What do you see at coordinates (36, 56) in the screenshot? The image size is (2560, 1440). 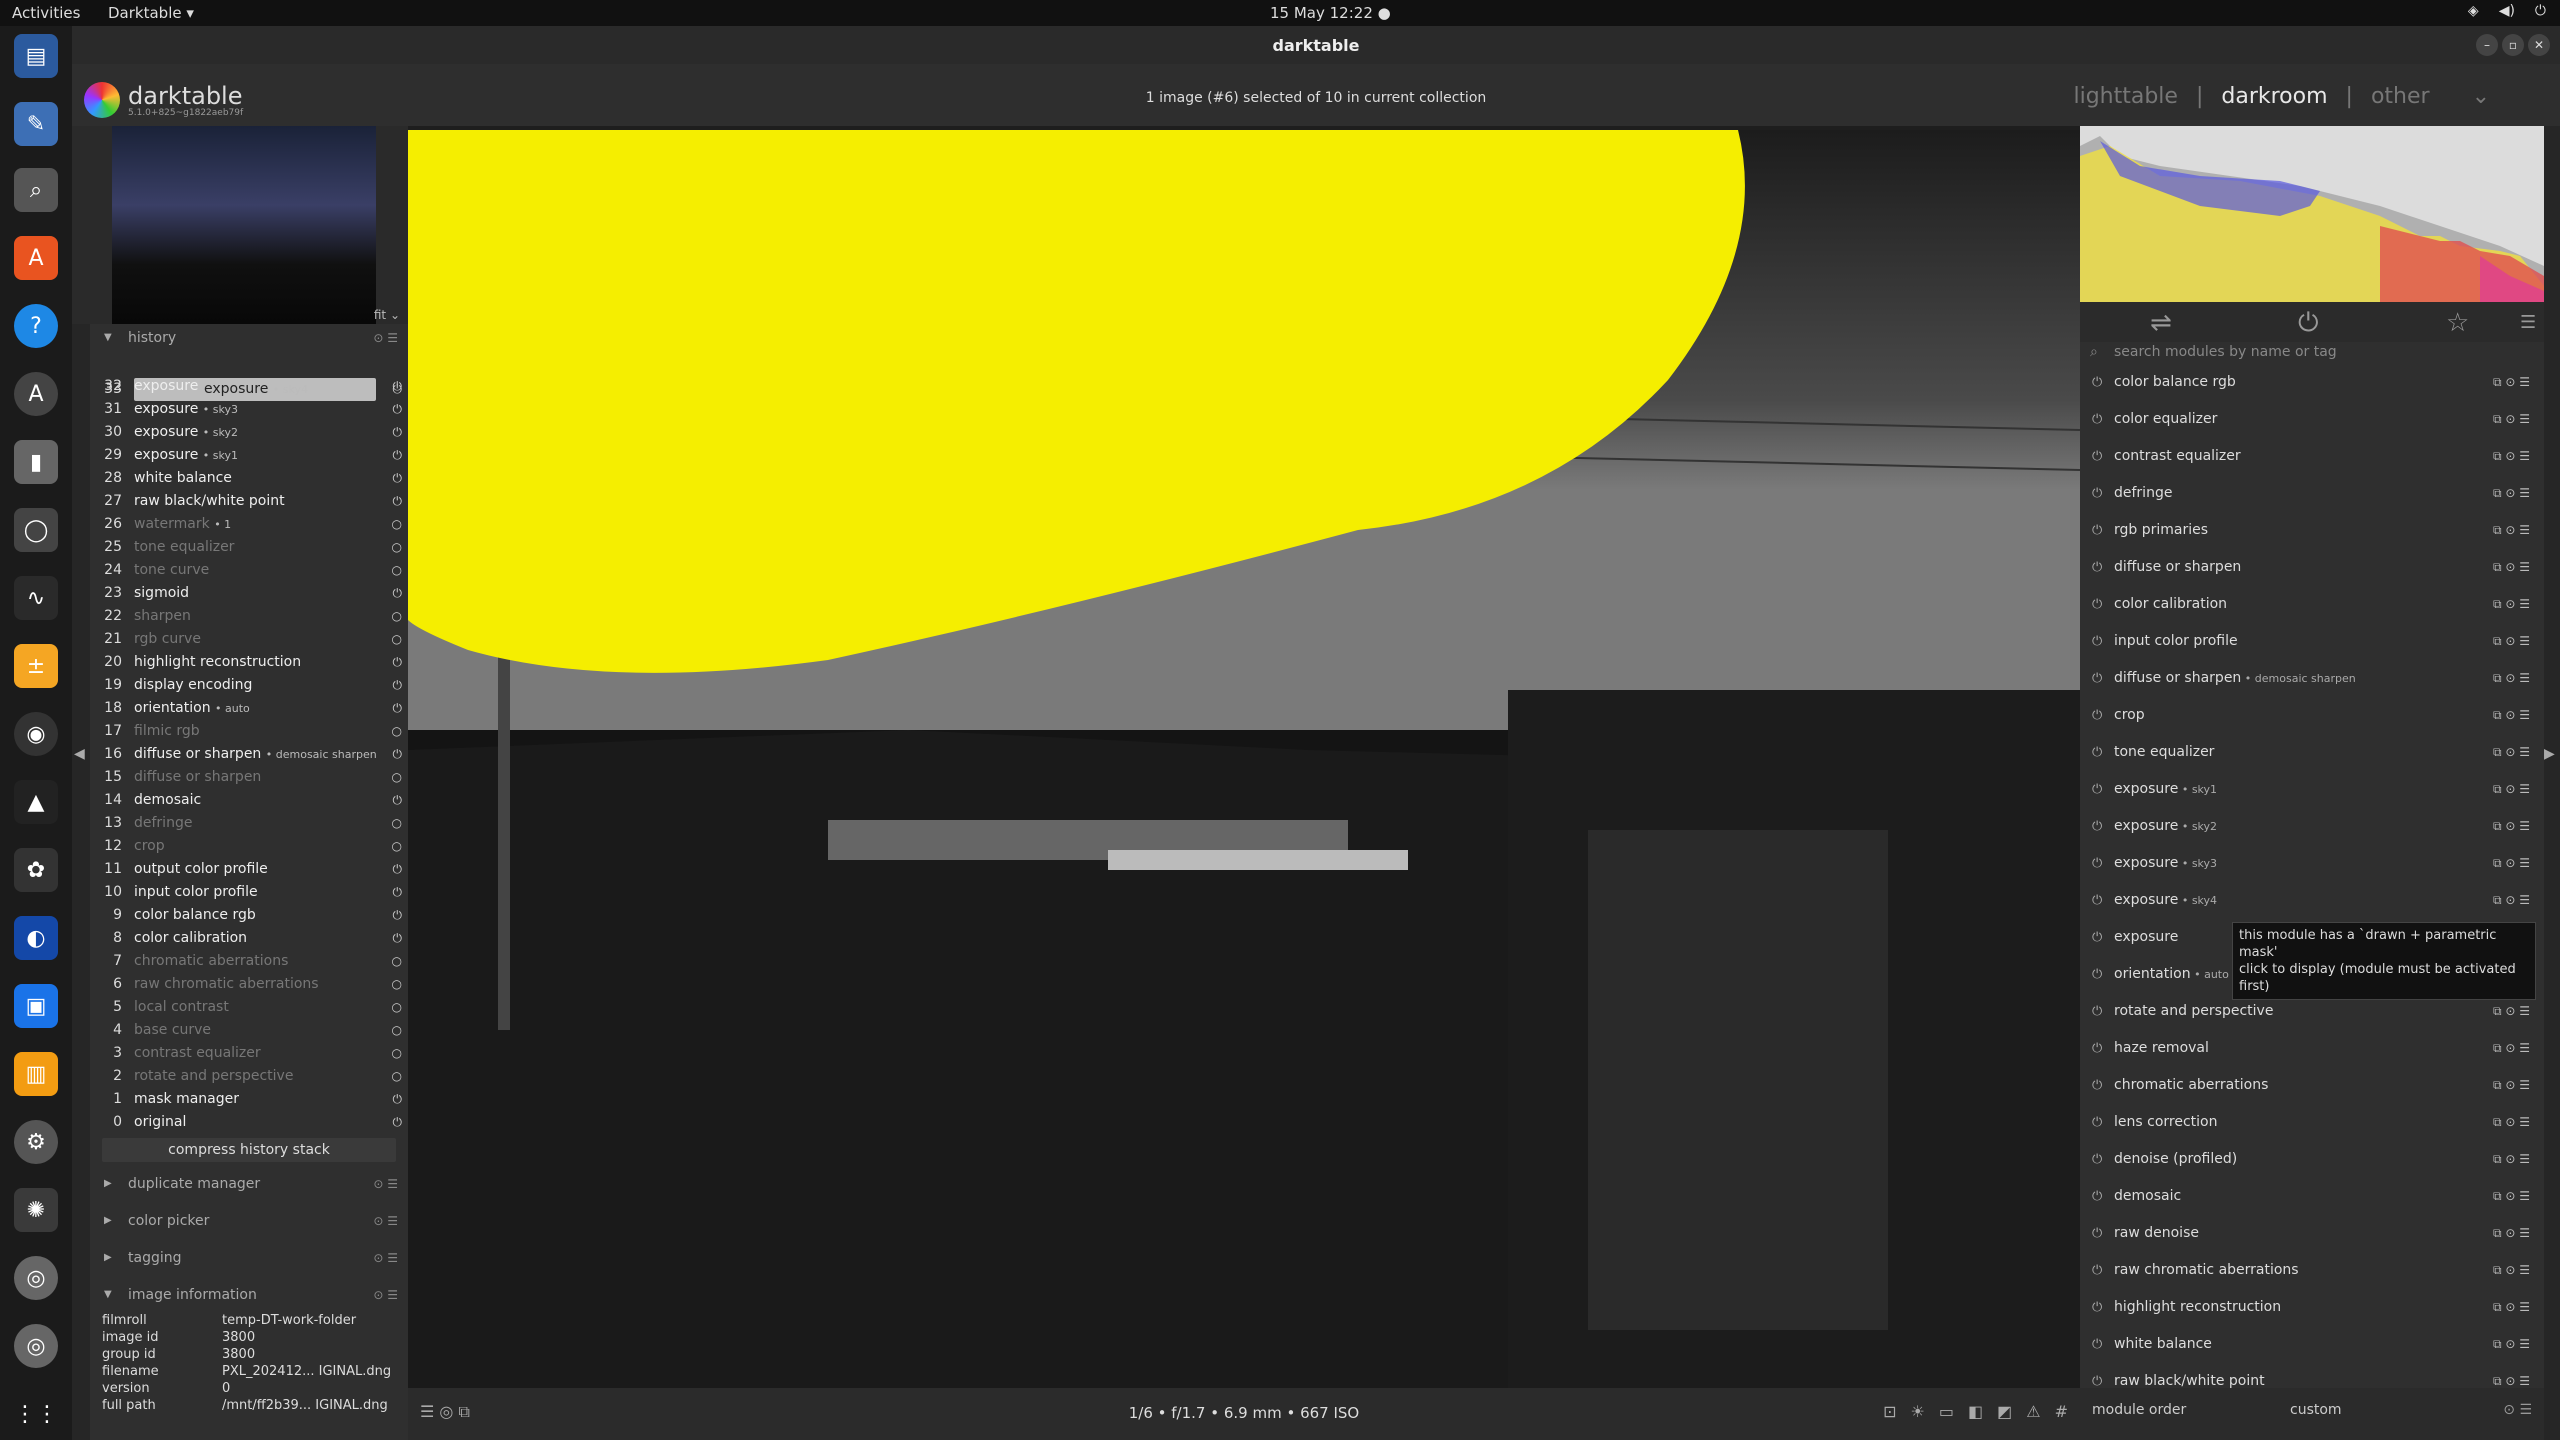 I see `files-icon: ▤` at bounding box center [36, 56].